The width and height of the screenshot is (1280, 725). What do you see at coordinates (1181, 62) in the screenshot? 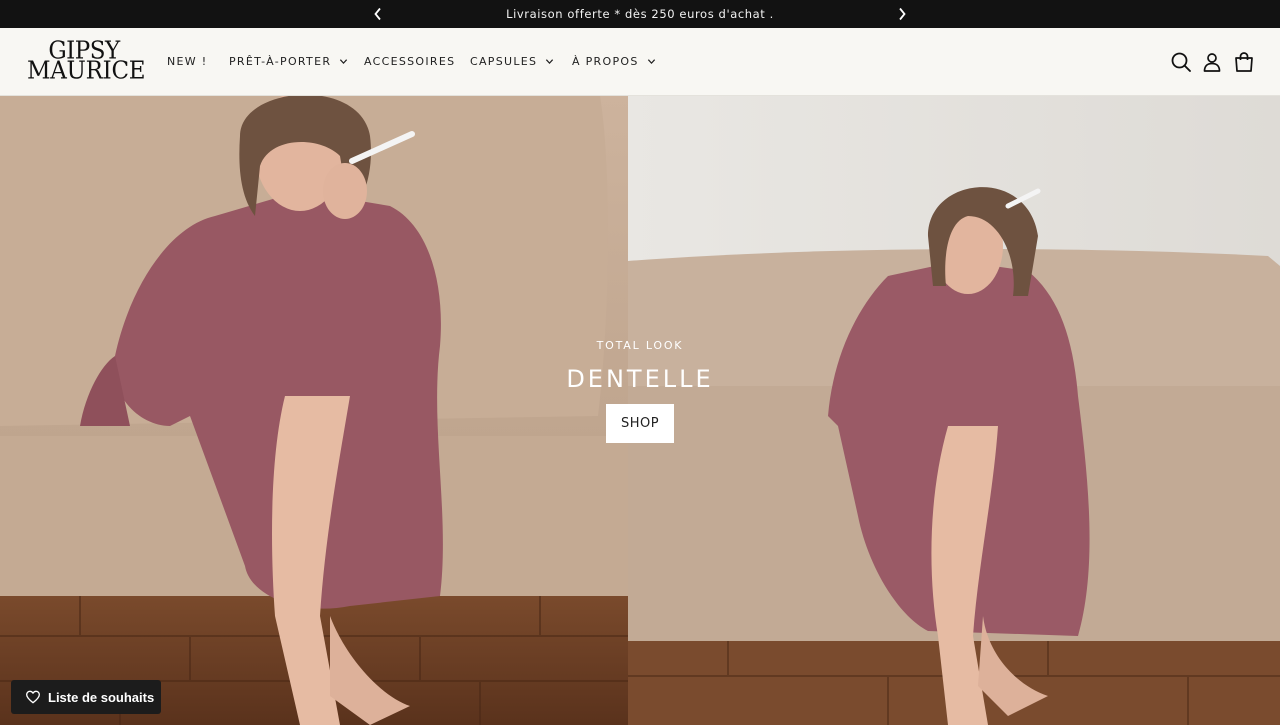
I see `search-icon` at bounding box center [1181, 62].